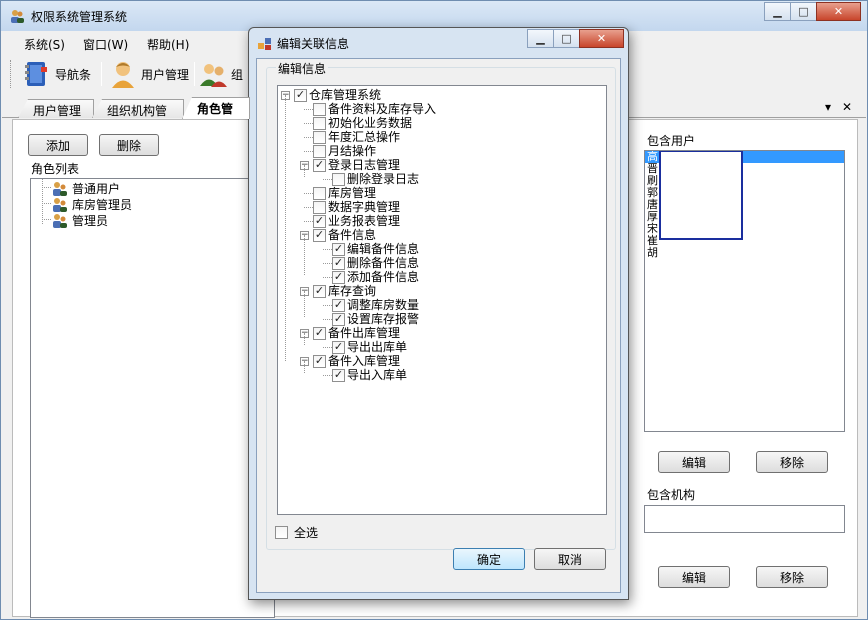 This screenshot has width=868, height=620. Describe the element at coordinates (11, 74) in the screenshot. I see `toolbar-grip` at that location.